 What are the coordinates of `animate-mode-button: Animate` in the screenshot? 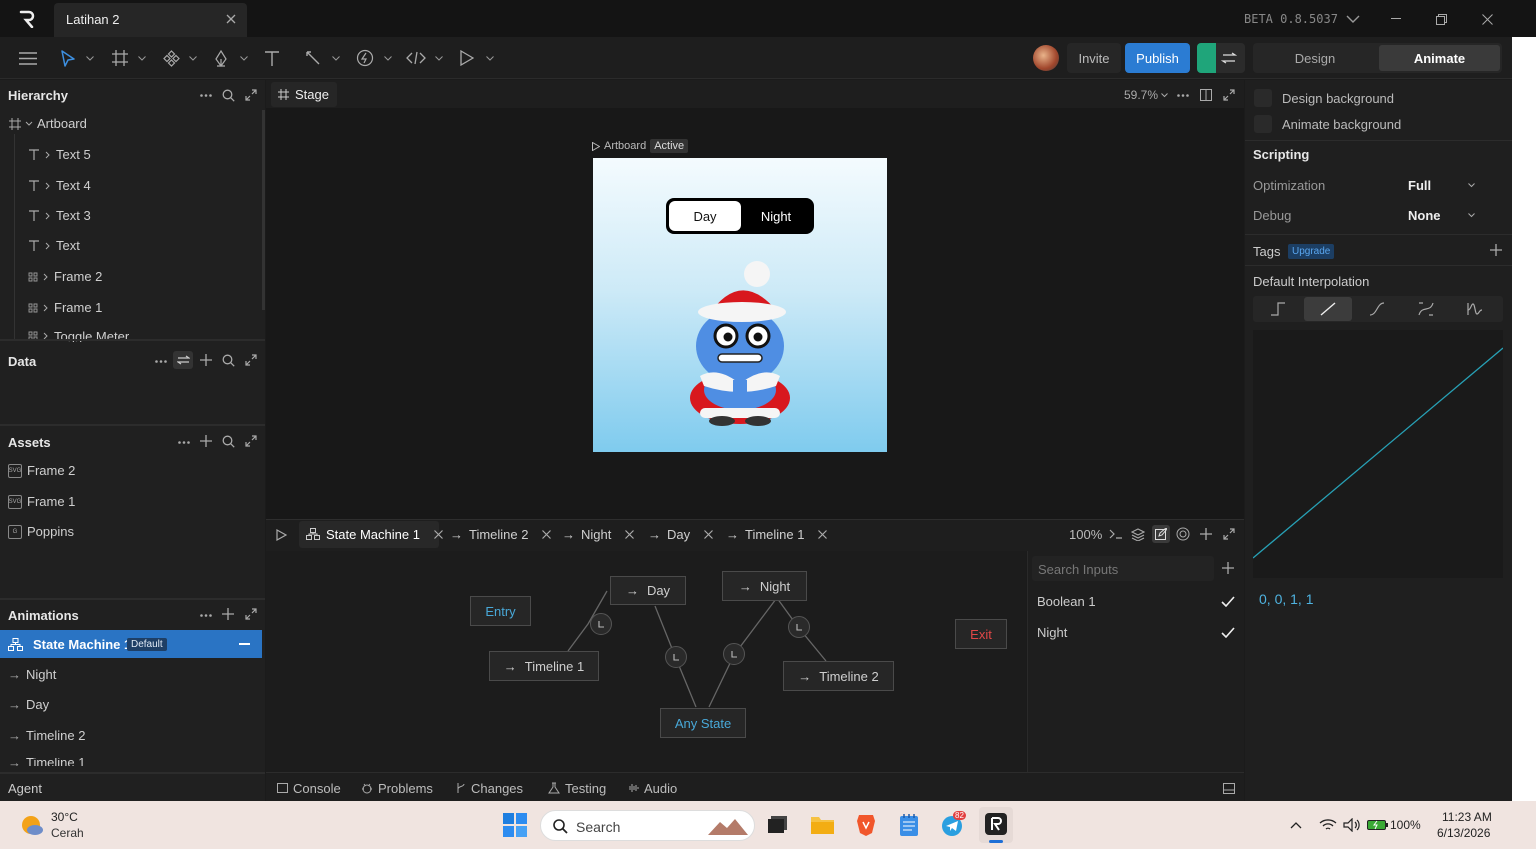 It's located at (1439, 58).